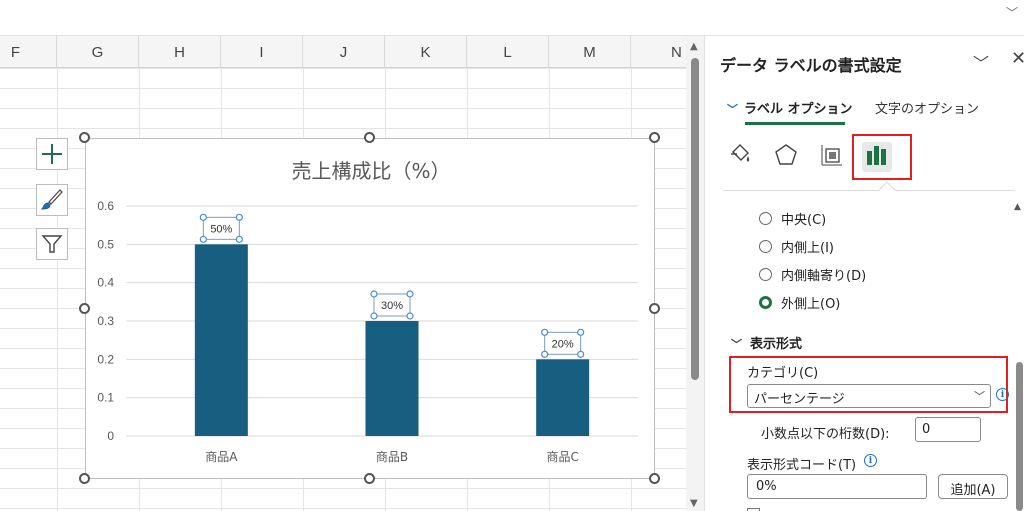 The height and width of the screenshot is (511, 1024). What do you see at coordinates (84, 308) in the screenshot?
I see `resize-handle-left` at bounding box center [84, 308].